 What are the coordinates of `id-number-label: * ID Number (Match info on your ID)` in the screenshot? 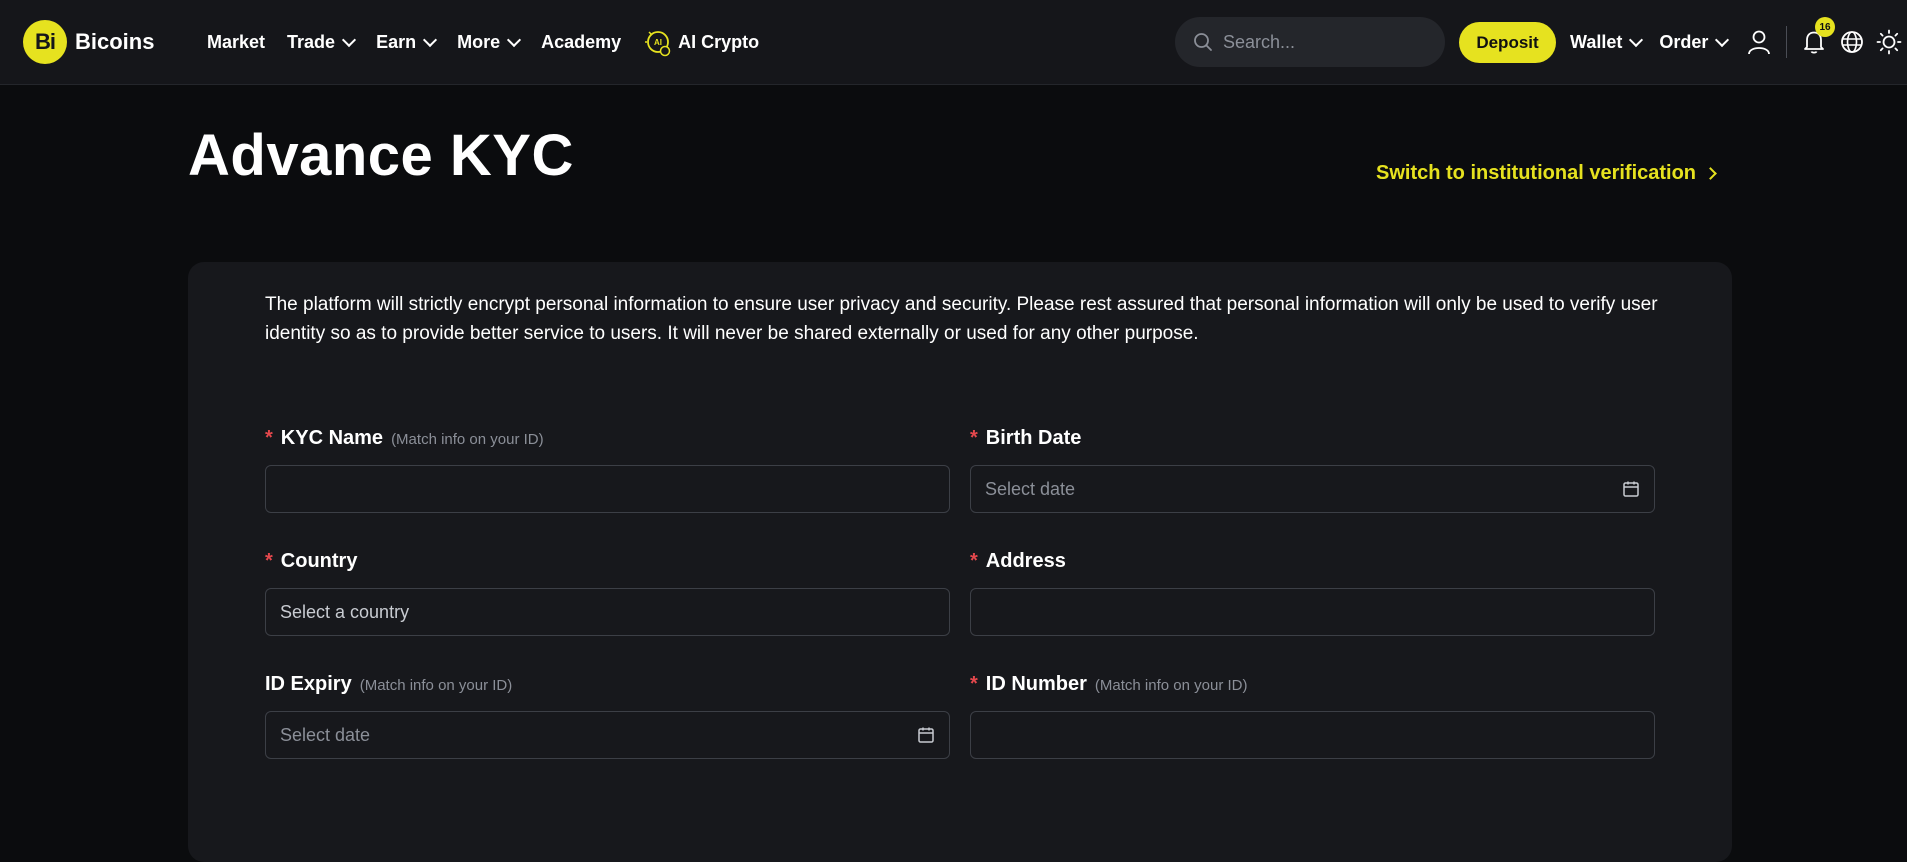 It's located at (1312, 686).